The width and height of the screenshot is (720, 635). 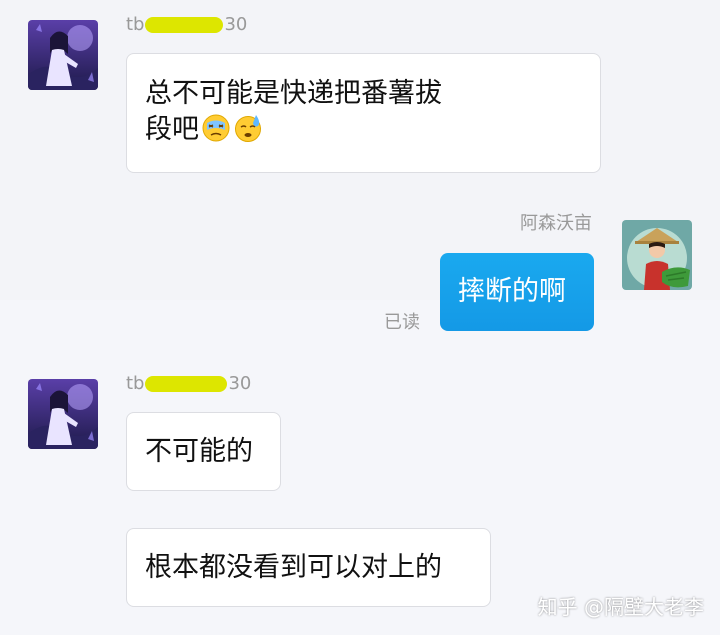 I want to click on message-bubble-incoming: 总不可能是快递把番薯拔 段吧, so click(x=363, y=113).